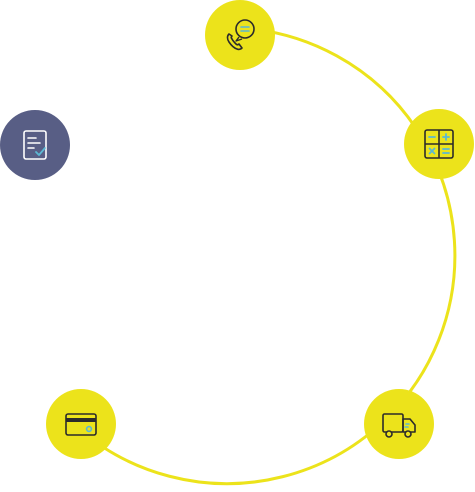 The width and height of the screenshot is (475, 492). I want to click on phone-chat-icon, so click(240, 35).